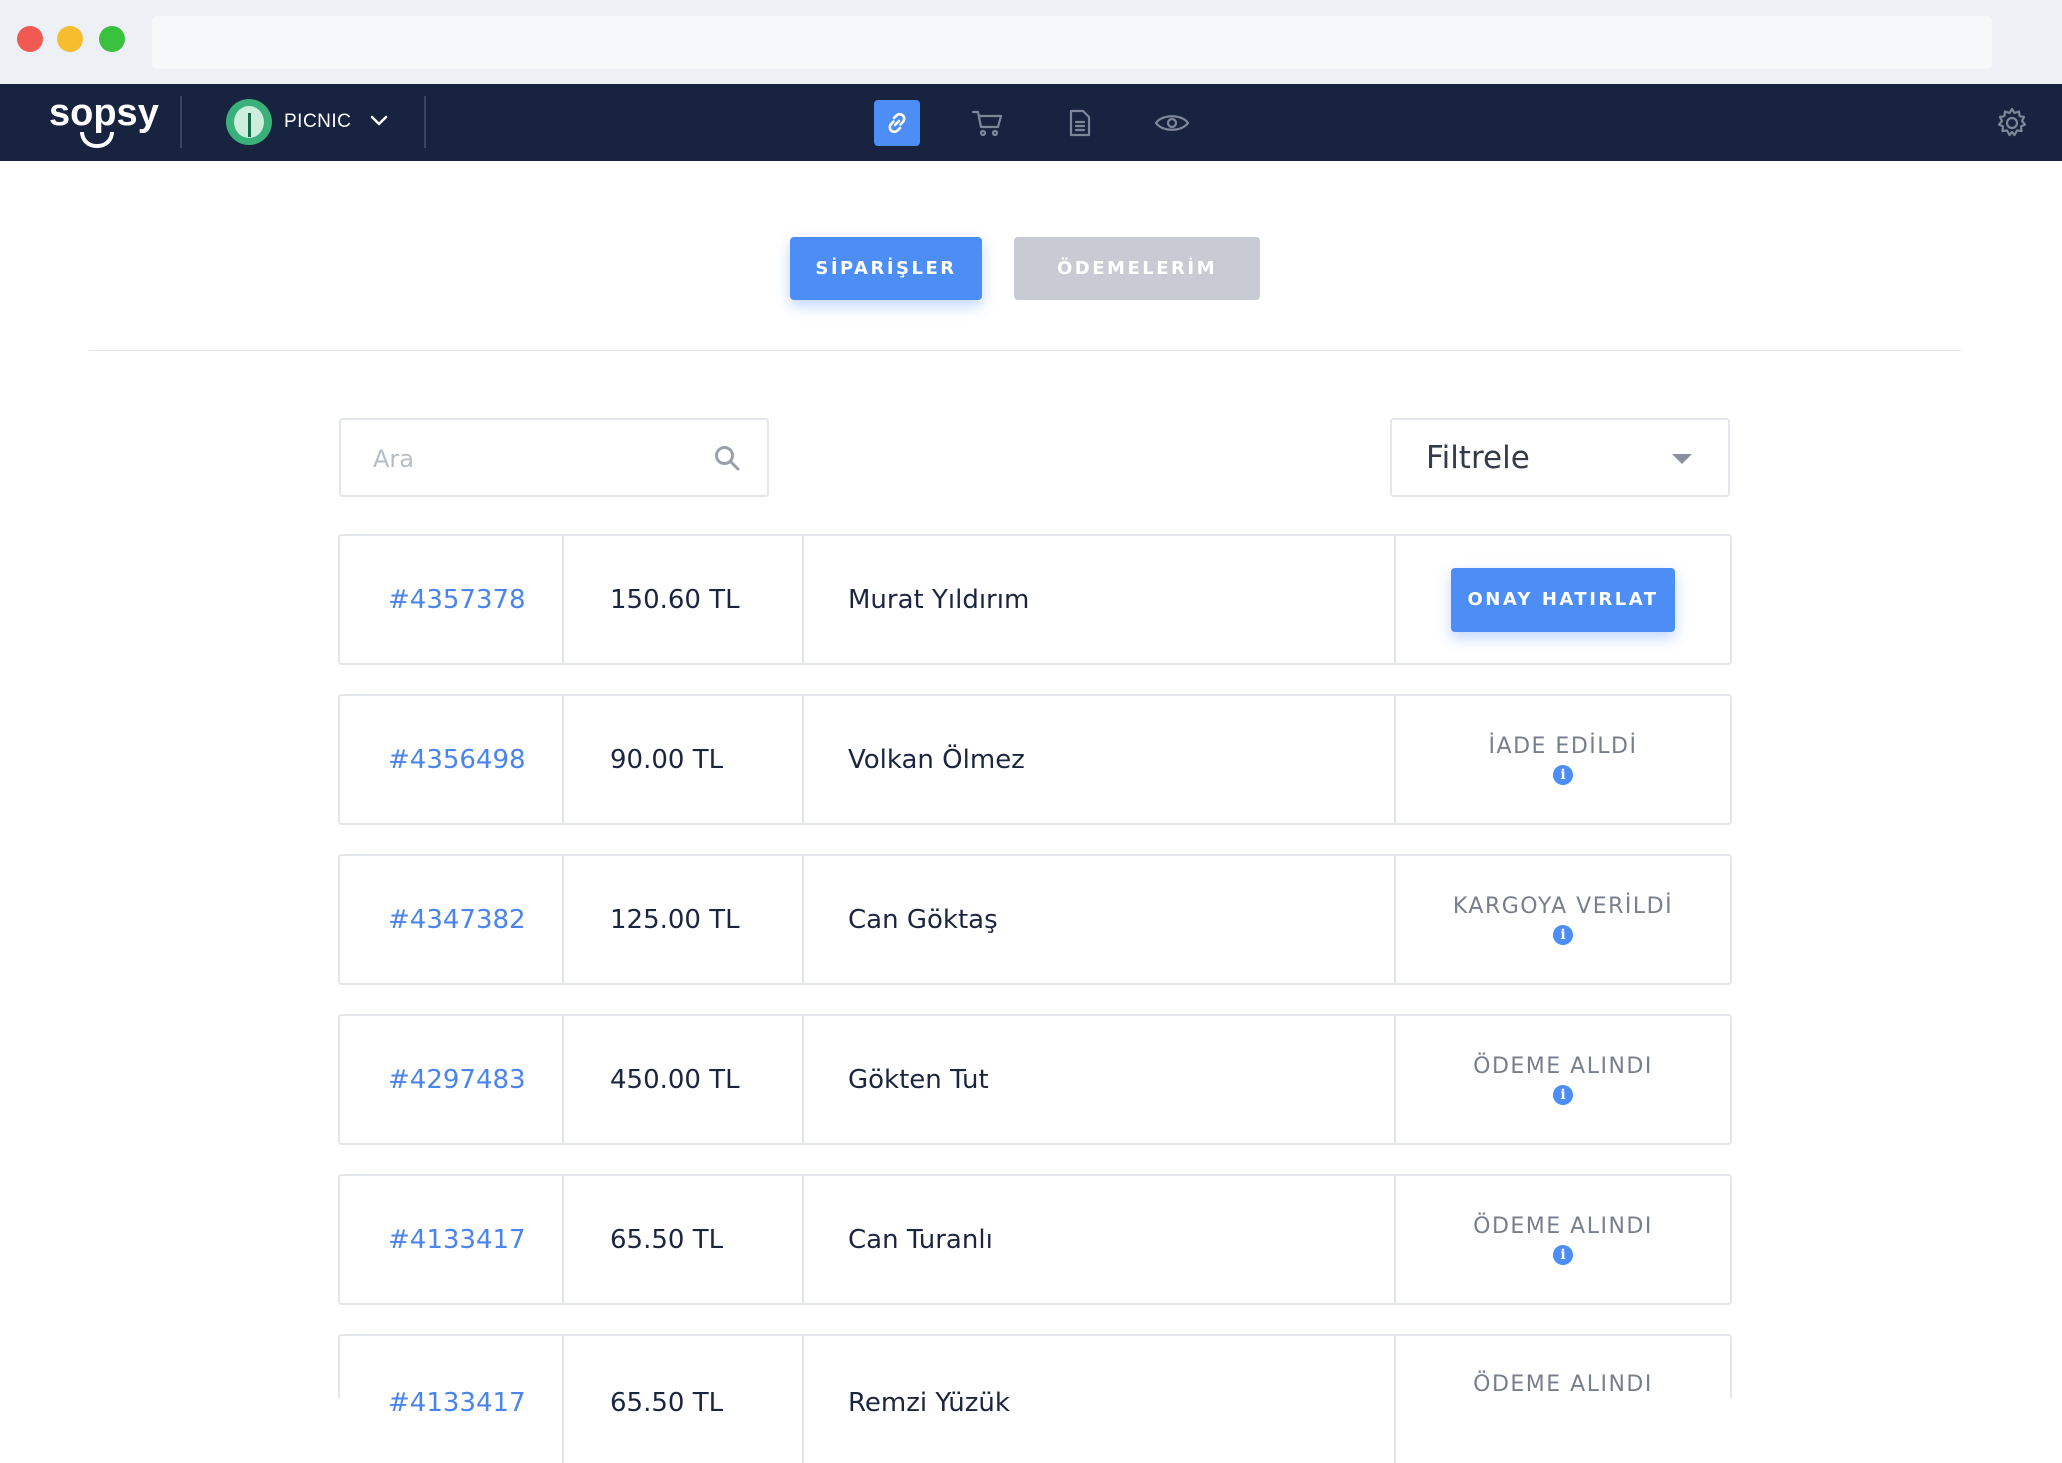 This screenshot has width=2062, height=1463. I want to click on gear-icon, so click(2012, 123).